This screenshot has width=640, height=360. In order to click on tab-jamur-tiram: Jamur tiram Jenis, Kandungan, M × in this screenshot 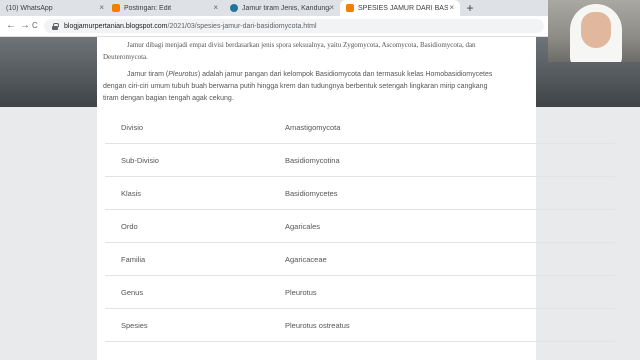, I will do `click(282, 8)`.